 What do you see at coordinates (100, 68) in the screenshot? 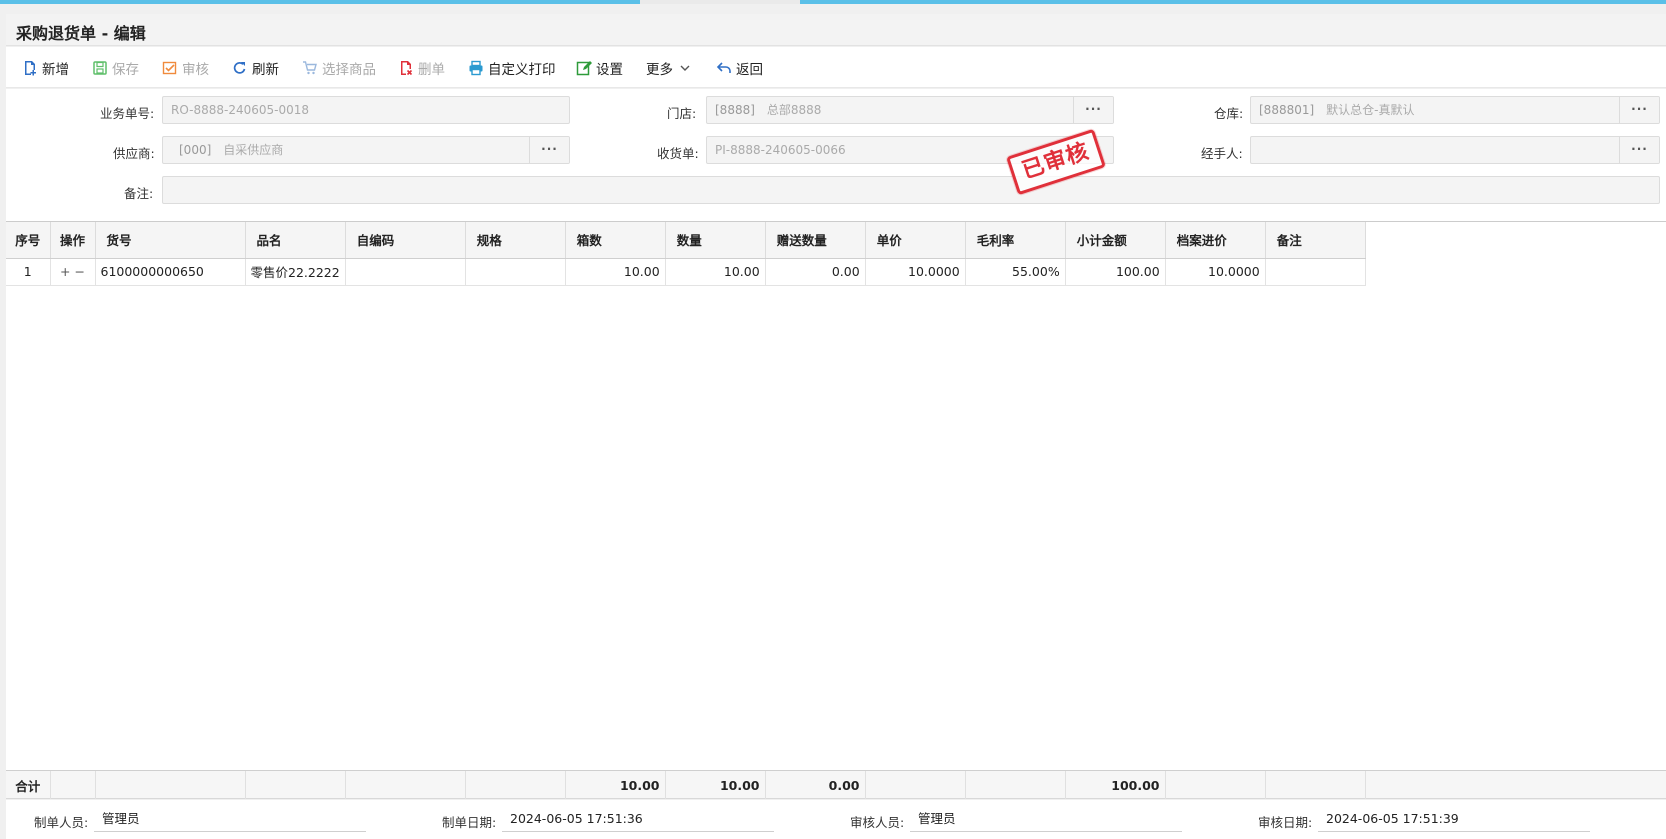
I see `save-icon` at bounding box center [100, 68].